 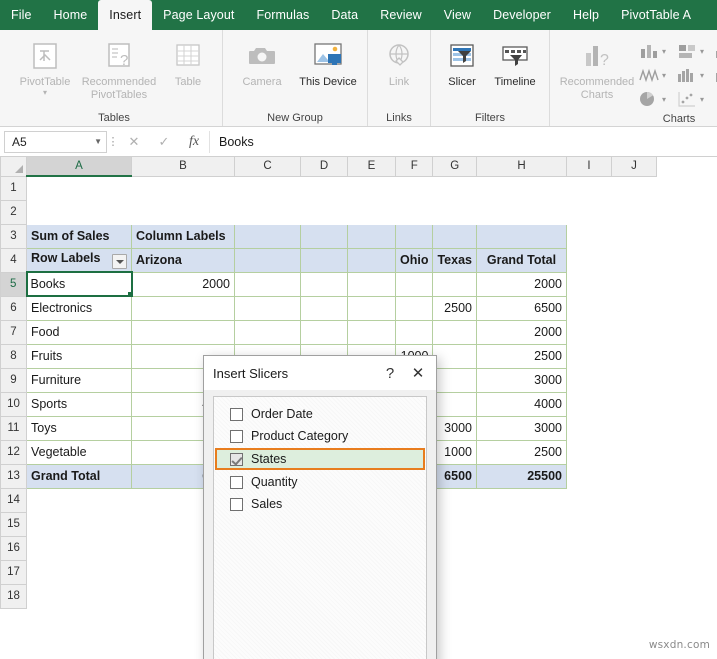 I want to click on checkbox-sales, so click(x=236, y=504).